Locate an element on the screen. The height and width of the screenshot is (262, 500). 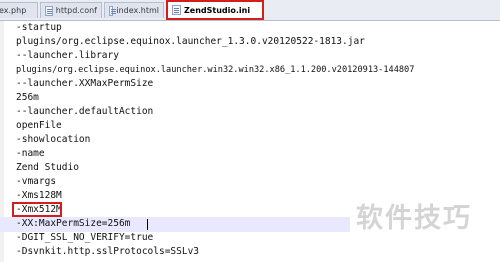
xmx-highlight-box is located at coordinates (37, 209).